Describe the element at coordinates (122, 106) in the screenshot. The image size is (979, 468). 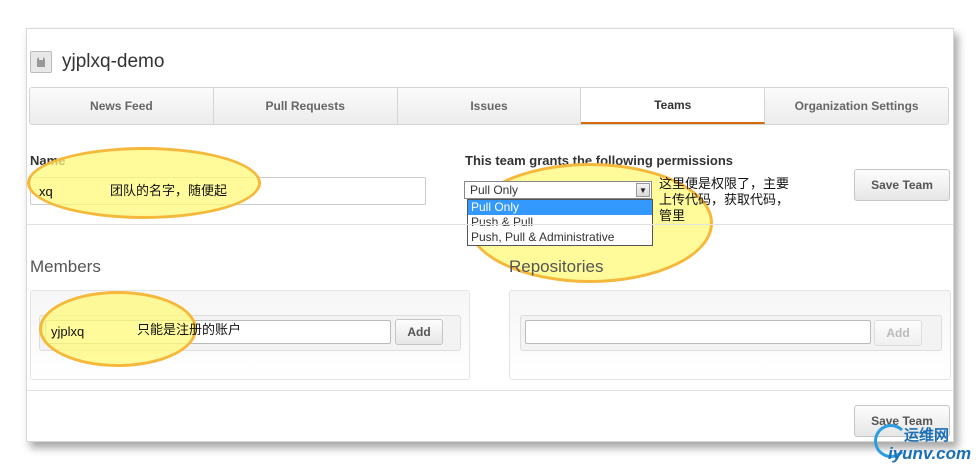
I see `tab-news-feed: News Feed` at that location.